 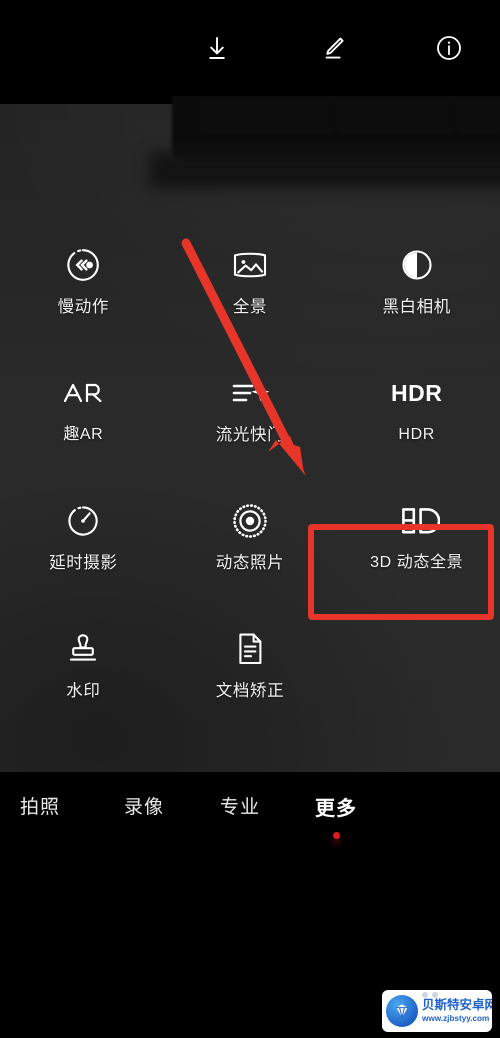 I want to click on tab-label: 录像, so click(x=143, y=807).